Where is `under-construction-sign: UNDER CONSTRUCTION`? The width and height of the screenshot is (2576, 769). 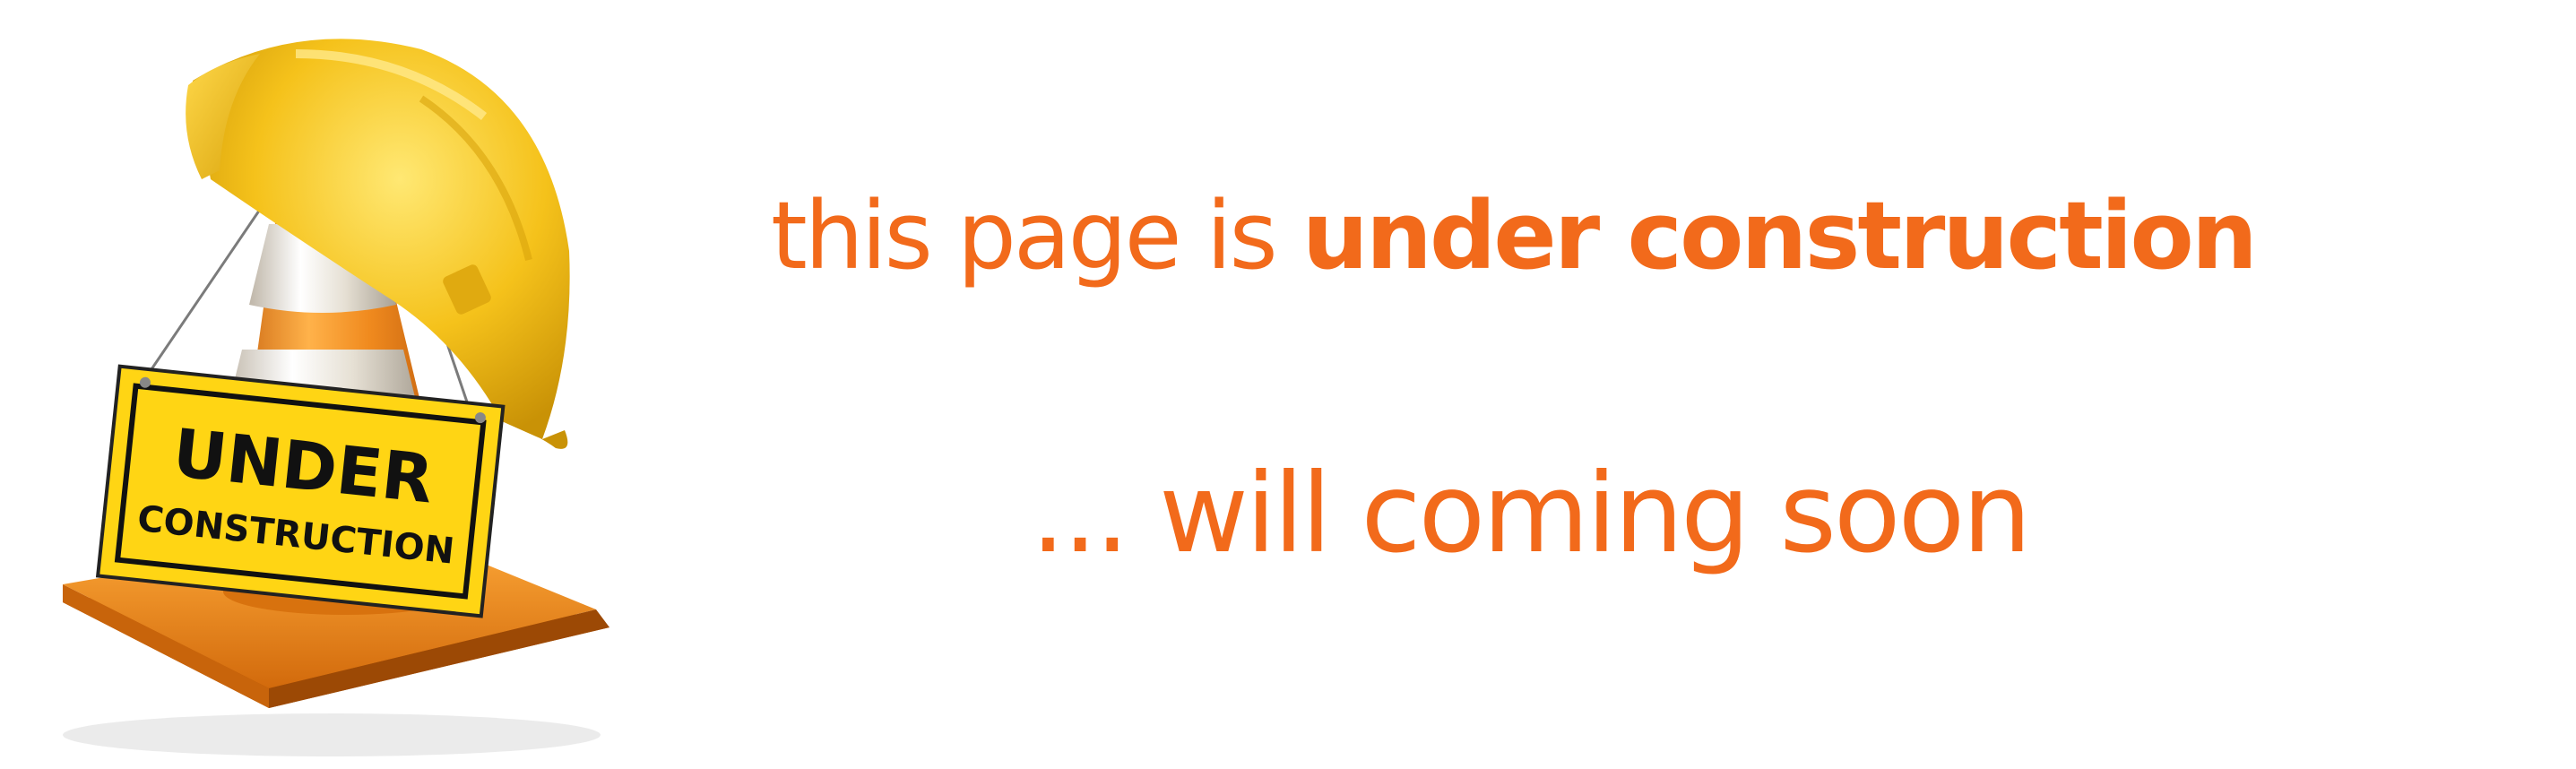 under-construction-sign: UNDER CONSTRUCTION is located at coordinates (300, 491).